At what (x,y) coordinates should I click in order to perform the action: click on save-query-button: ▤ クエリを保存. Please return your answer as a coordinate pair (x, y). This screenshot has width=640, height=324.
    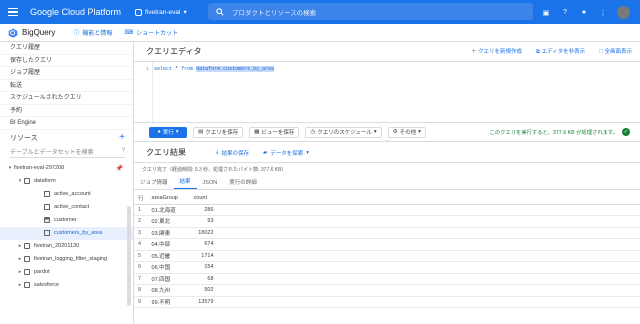
    Looking at the image, I should click on (218, 132).